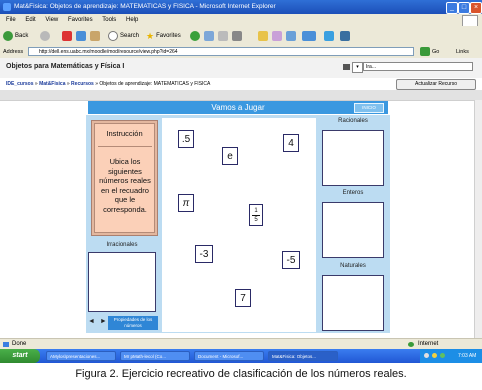 This screenshot has width=482, height=390. I want to click on game-navigation: ◄ ►, so click(97, 321).